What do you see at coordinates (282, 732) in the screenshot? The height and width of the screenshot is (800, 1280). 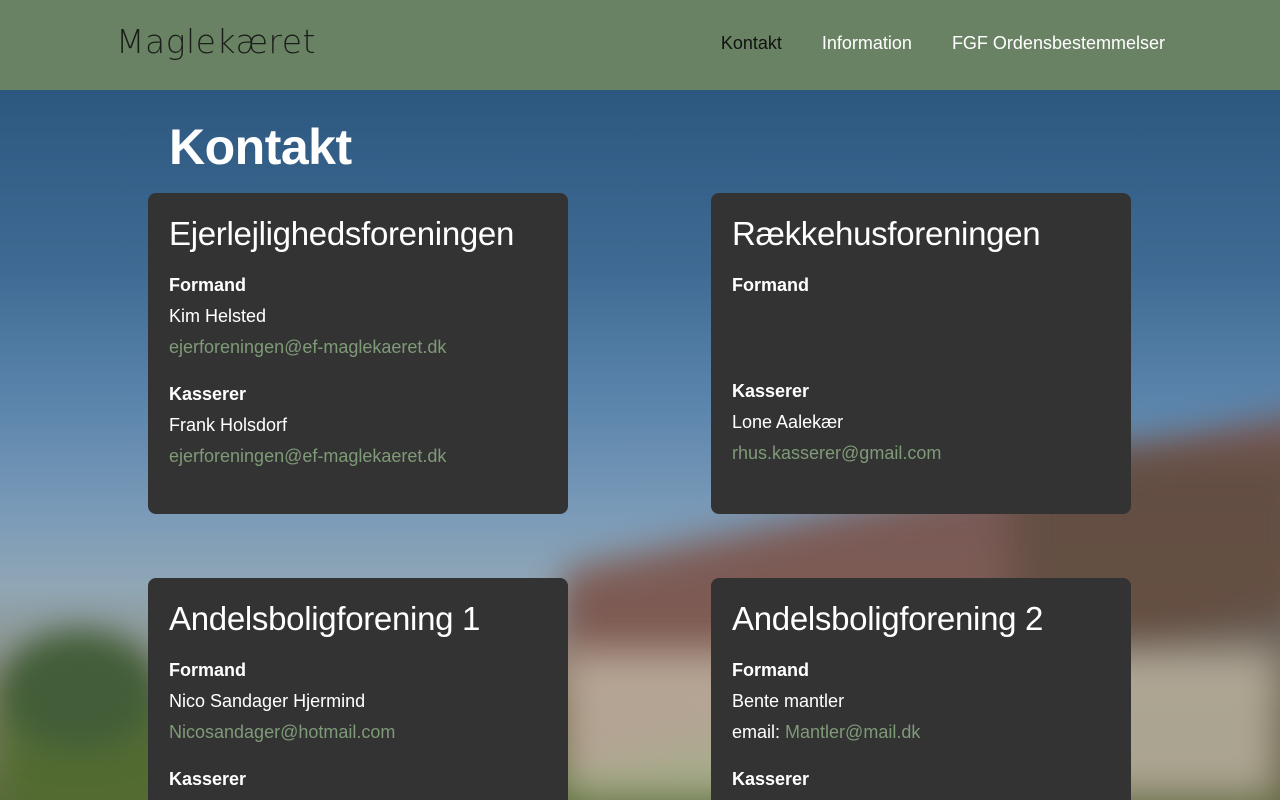 I see `formand-email-link: Nicosandager@hotmail.com` at bounding box center [282, 732].